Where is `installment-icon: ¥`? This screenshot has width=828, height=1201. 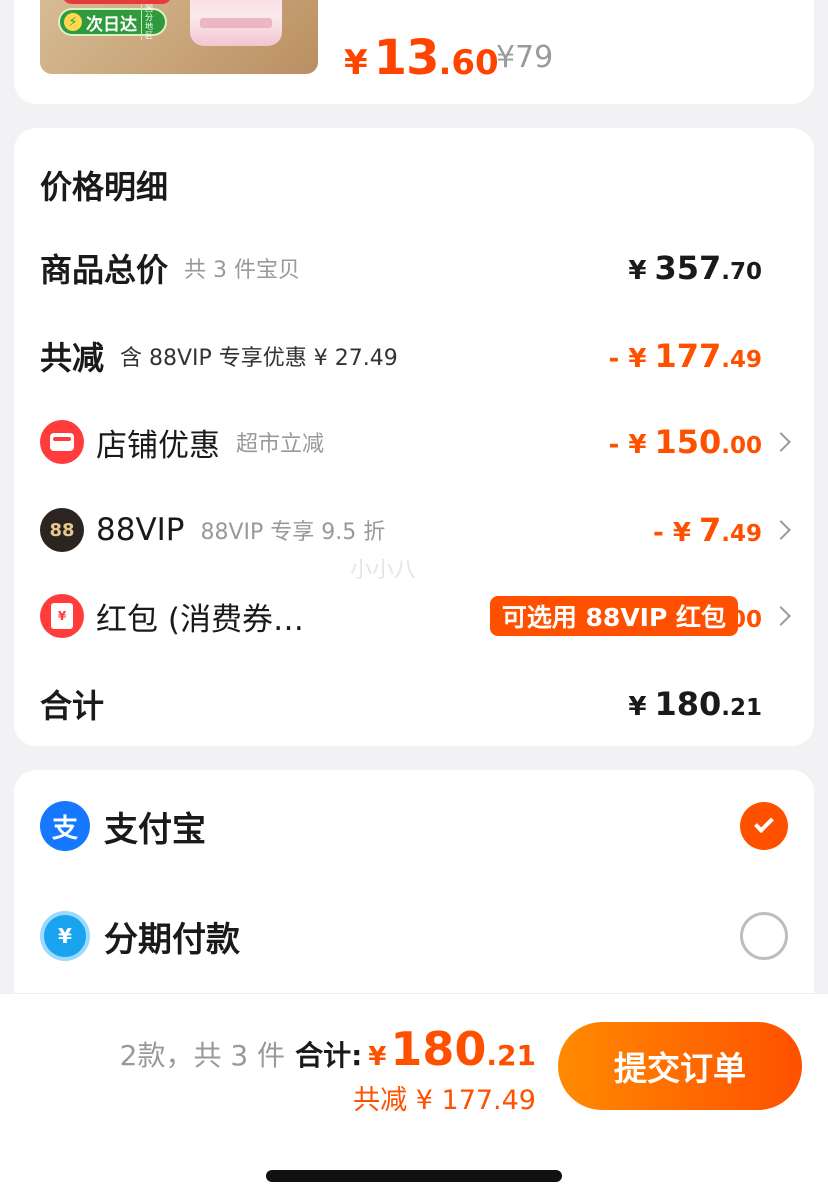 installment-icon: ¥ is located at coordinates (65, 936).